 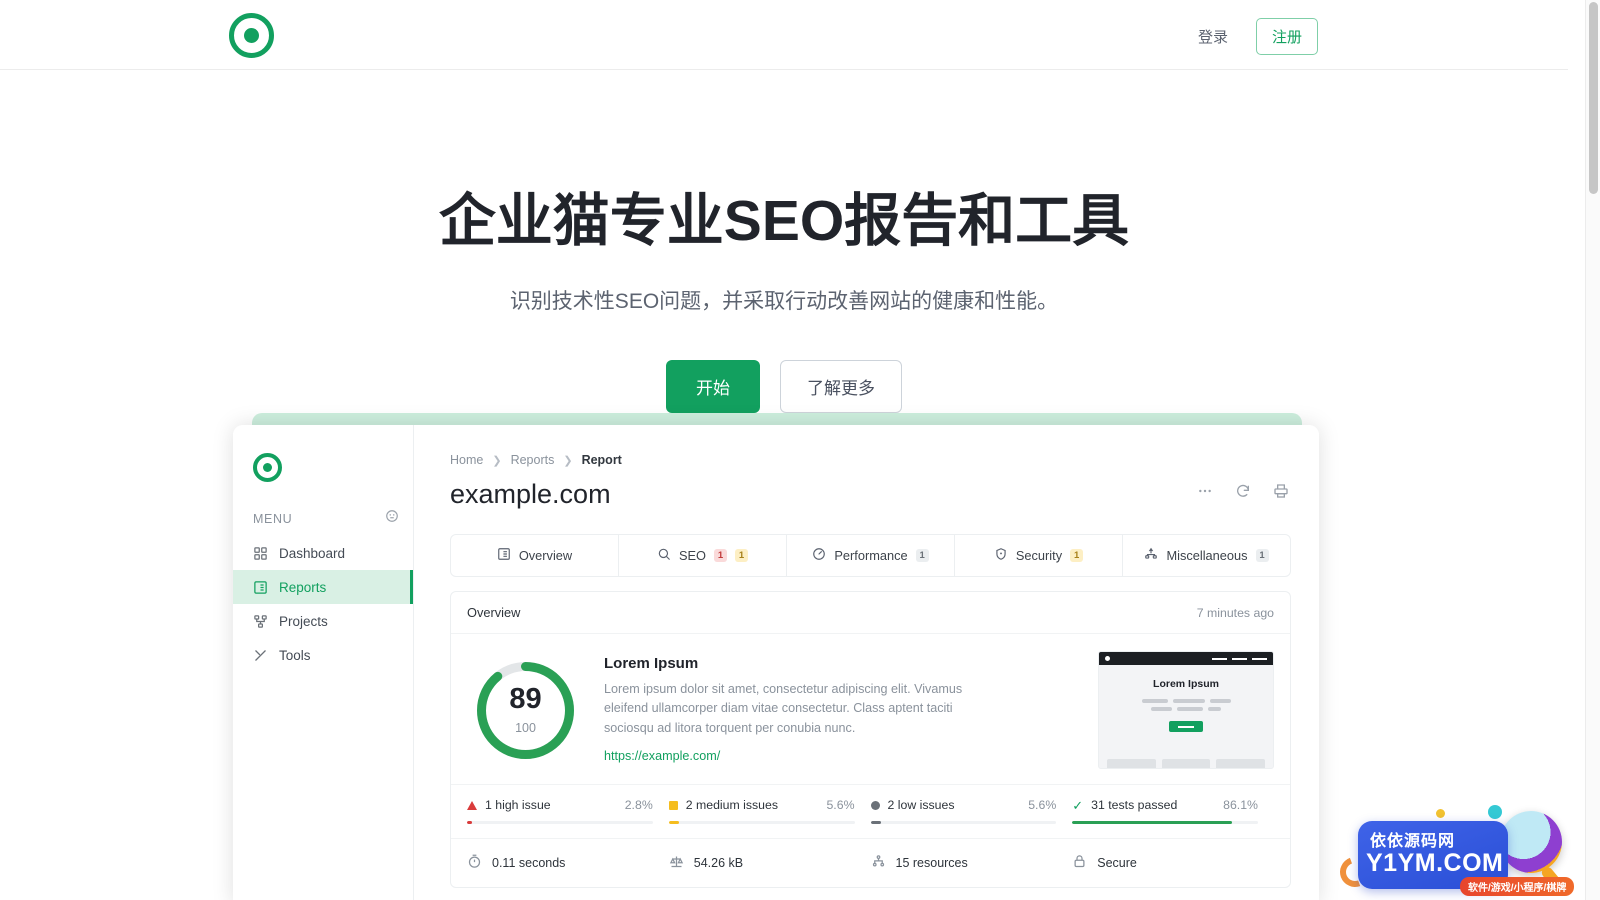 I want to click on register-button: 注册, so click(x=1286, y=36).